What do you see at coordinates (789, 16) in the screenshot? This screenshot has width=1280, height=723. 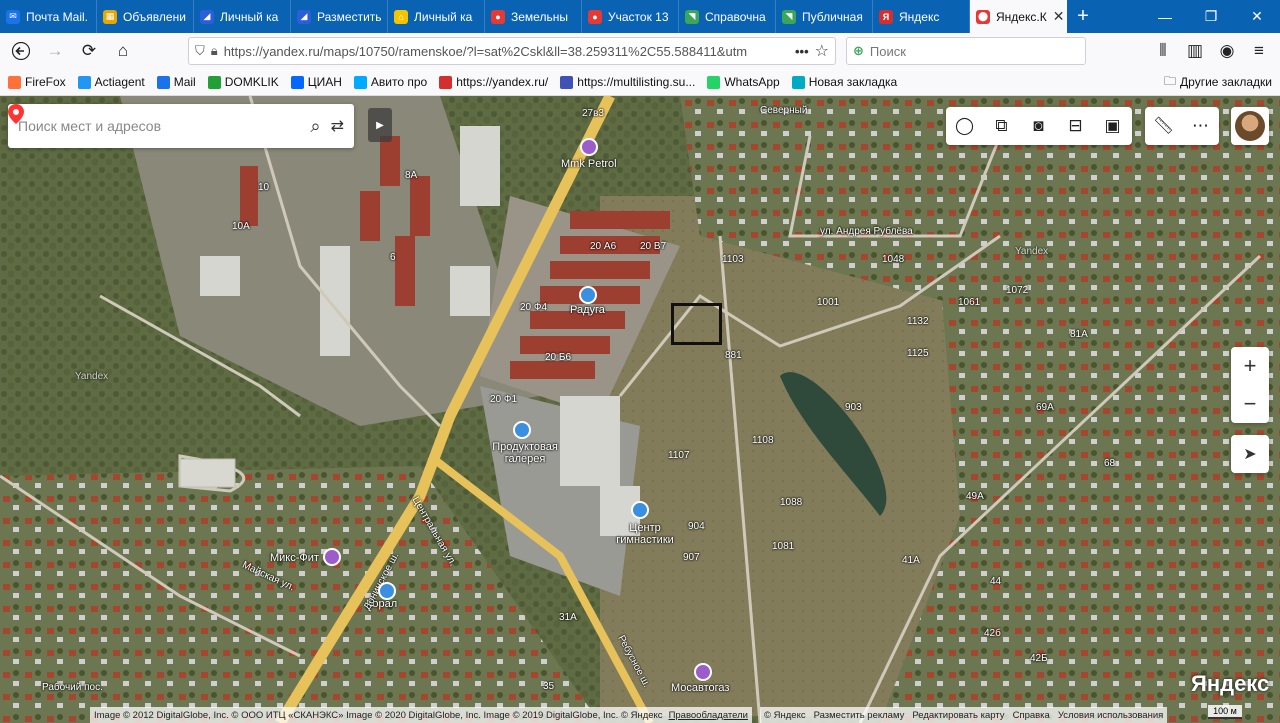 I see `tab-favicon-icon: ◥` at bounding box center [789, 16].